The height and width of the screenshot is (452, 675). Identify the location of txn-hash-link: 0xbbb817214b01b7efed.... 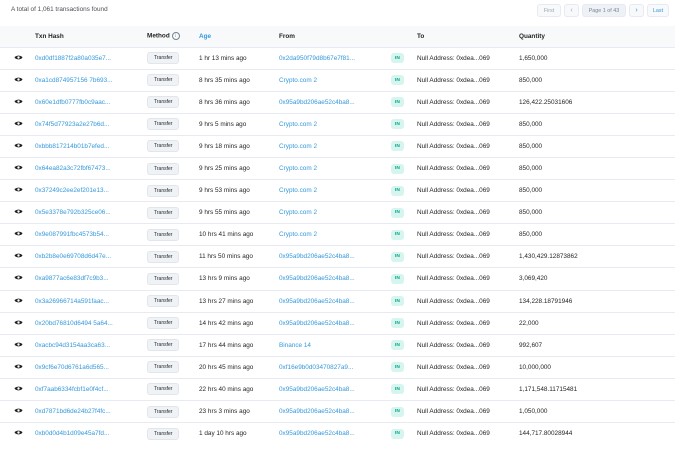
(72, 146).